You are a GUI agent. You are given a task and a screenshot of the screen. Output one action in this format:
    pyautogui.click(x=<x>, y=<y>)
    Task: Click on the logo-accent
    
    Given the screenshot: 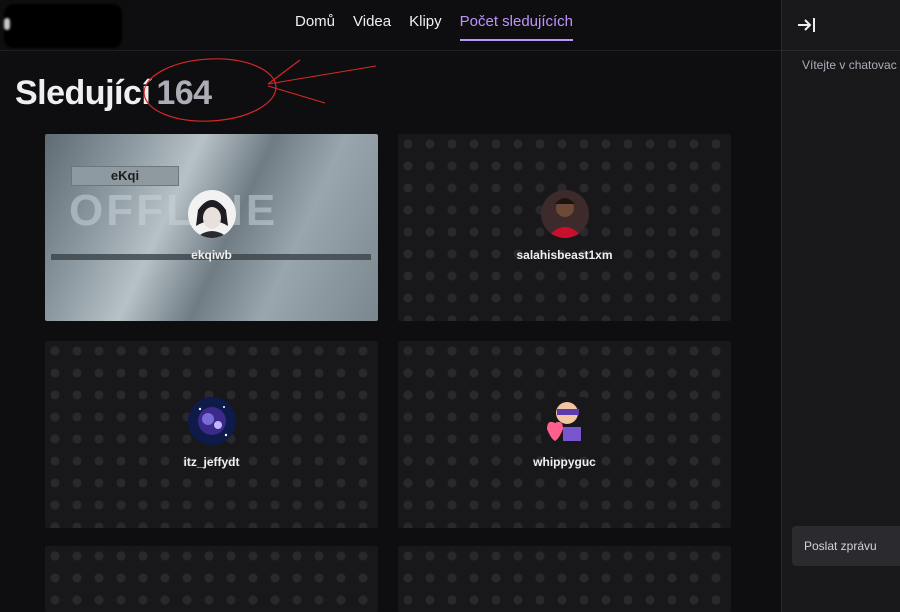 What is the action you would take?
    pyautogui.click(x=7, y=24)
    